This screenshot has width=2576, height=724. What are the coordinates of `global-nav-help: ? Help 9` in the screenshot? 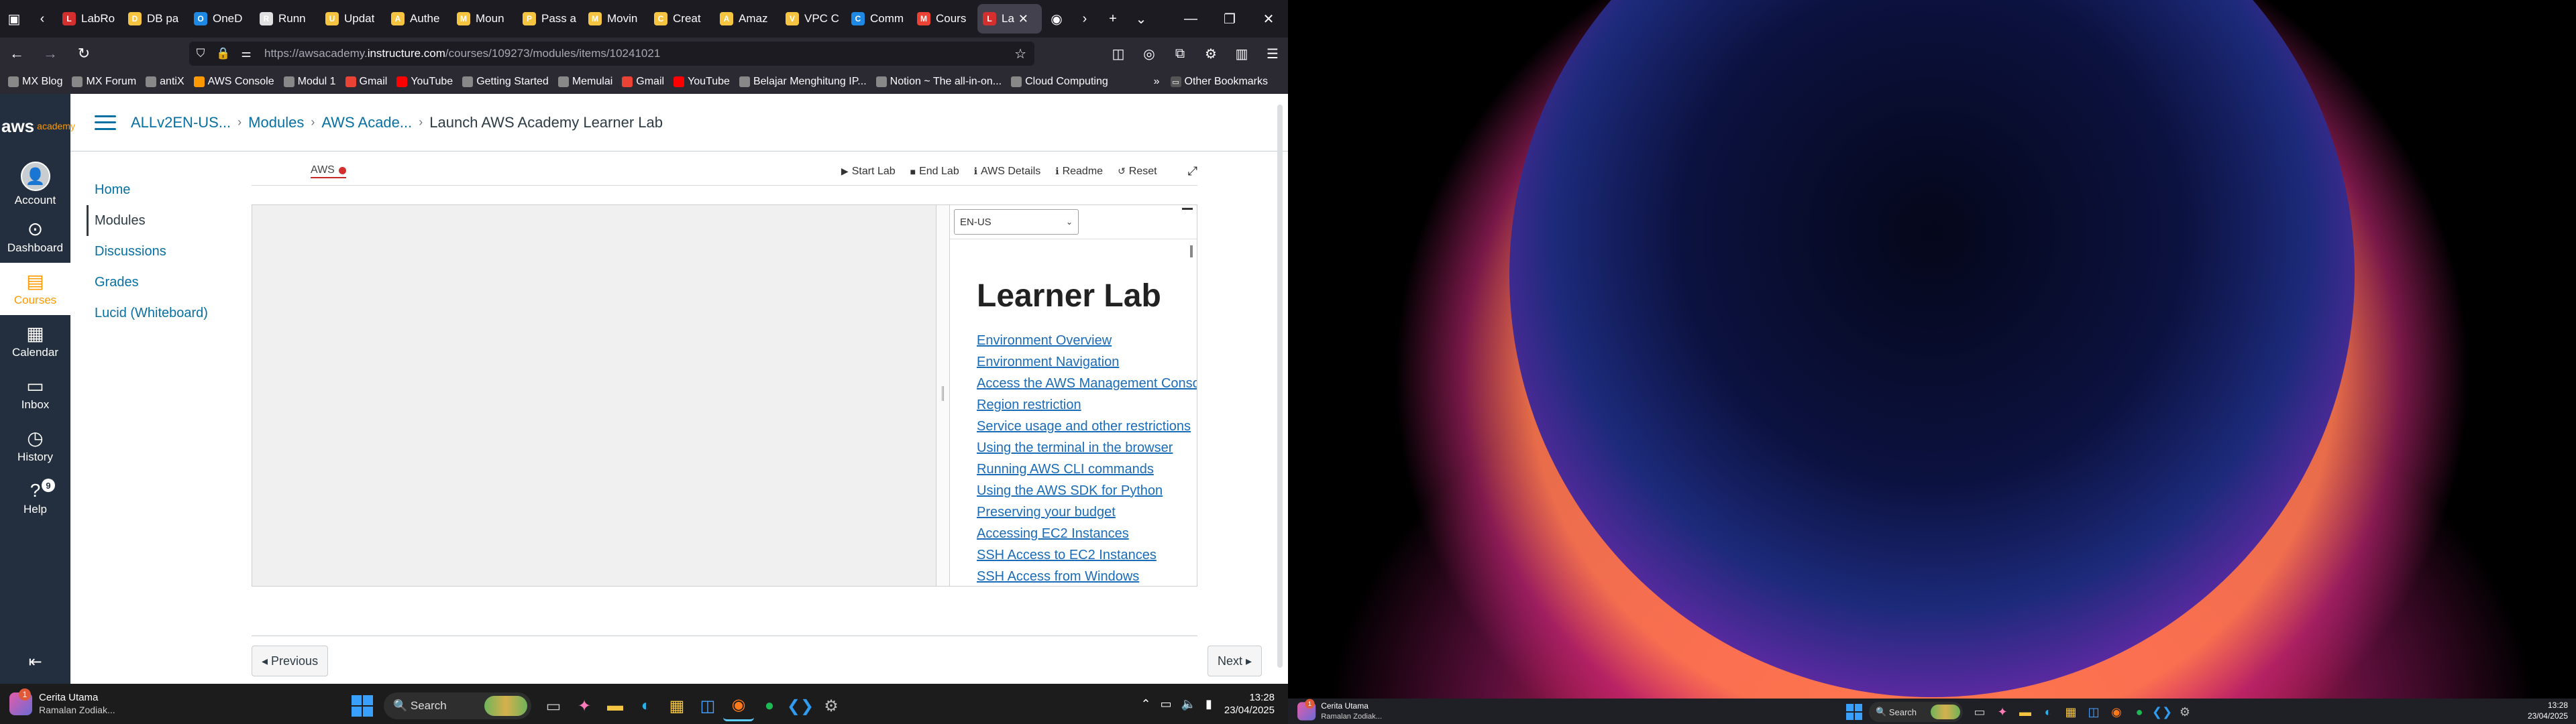 It's located at (35, 498).